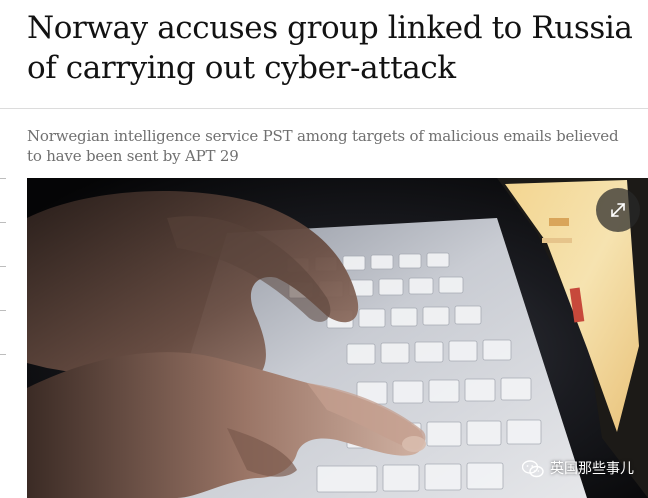 Image resolution: width=648 pixels, height=498 pixels. I want to click on source-watermark: 英国那些事儿, so click(578, 469).